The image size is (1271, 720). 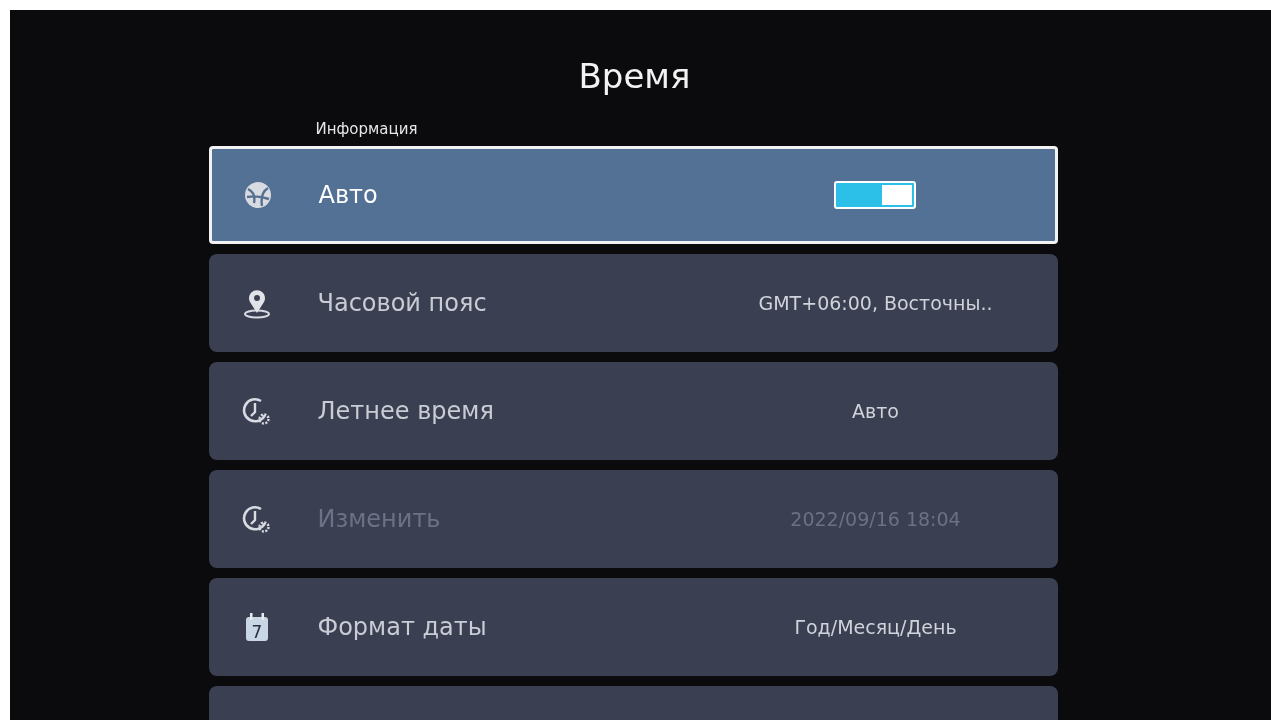 What do you see at coordinates (405, 411) in the screenshot?
I see `row-label: Летнее время` at bounding box center [405, 411].